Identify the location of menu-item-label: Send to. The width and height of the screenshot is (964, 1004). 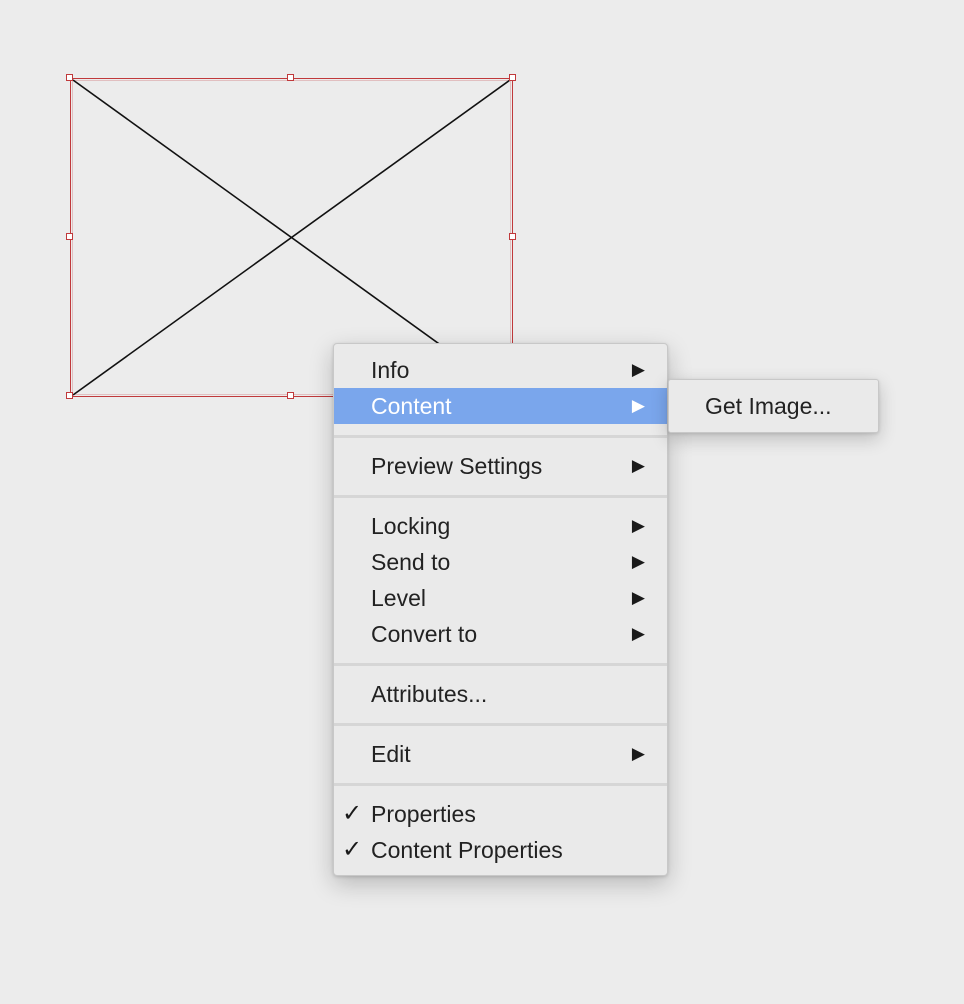
(411, 562).